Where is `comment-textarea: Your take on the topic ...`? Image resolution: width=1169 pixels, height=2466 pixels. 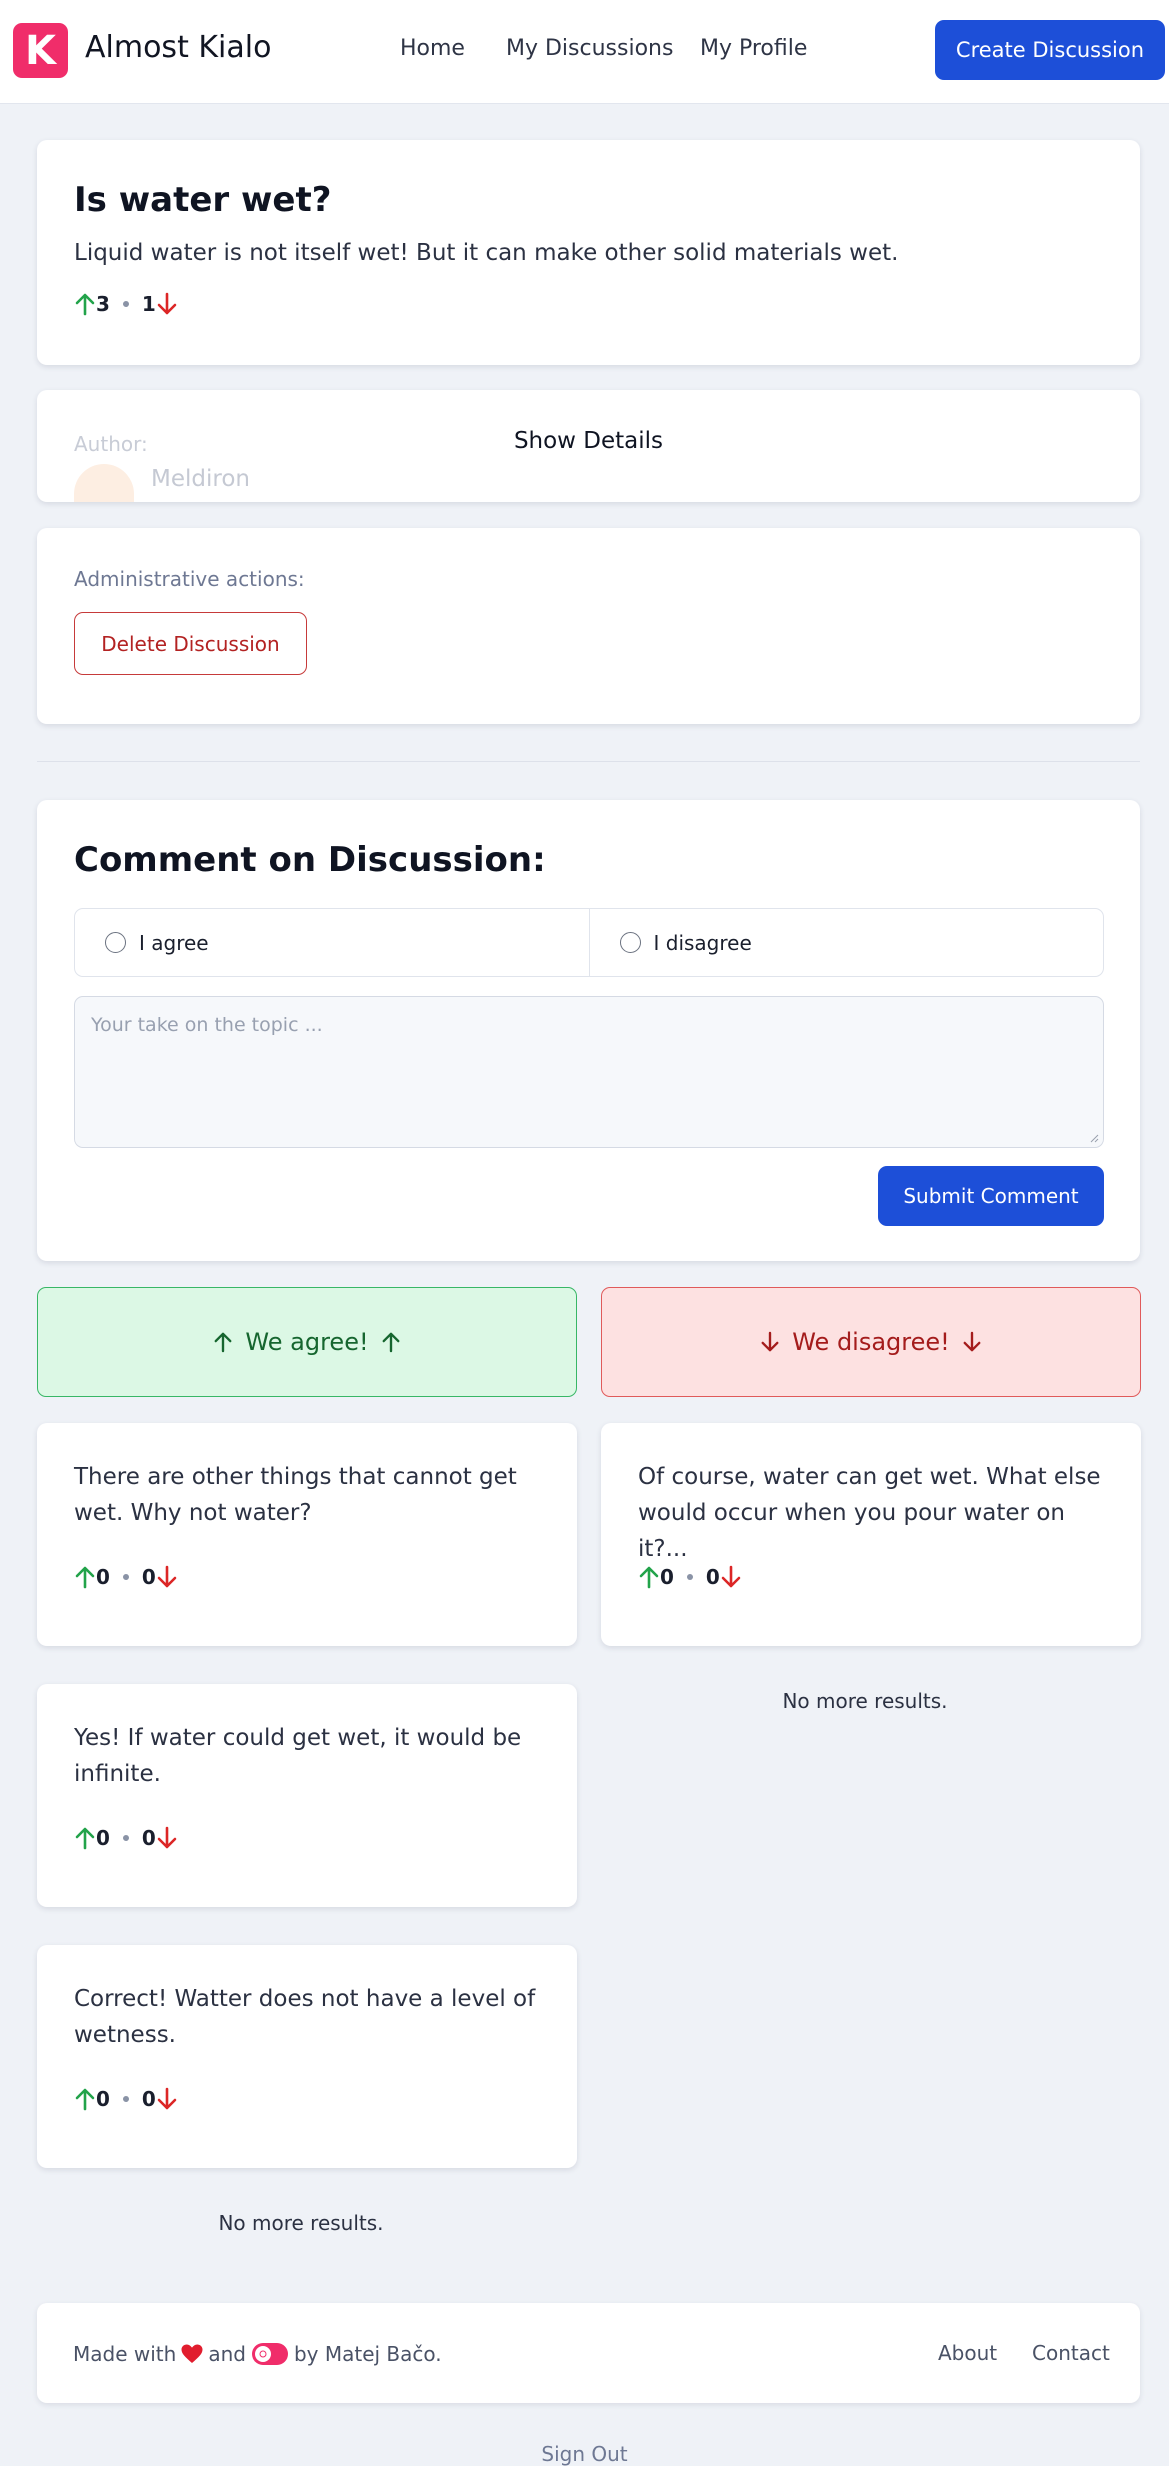 comment-textarea: Your take on the topic ... is located at coordinates (589, 1072).